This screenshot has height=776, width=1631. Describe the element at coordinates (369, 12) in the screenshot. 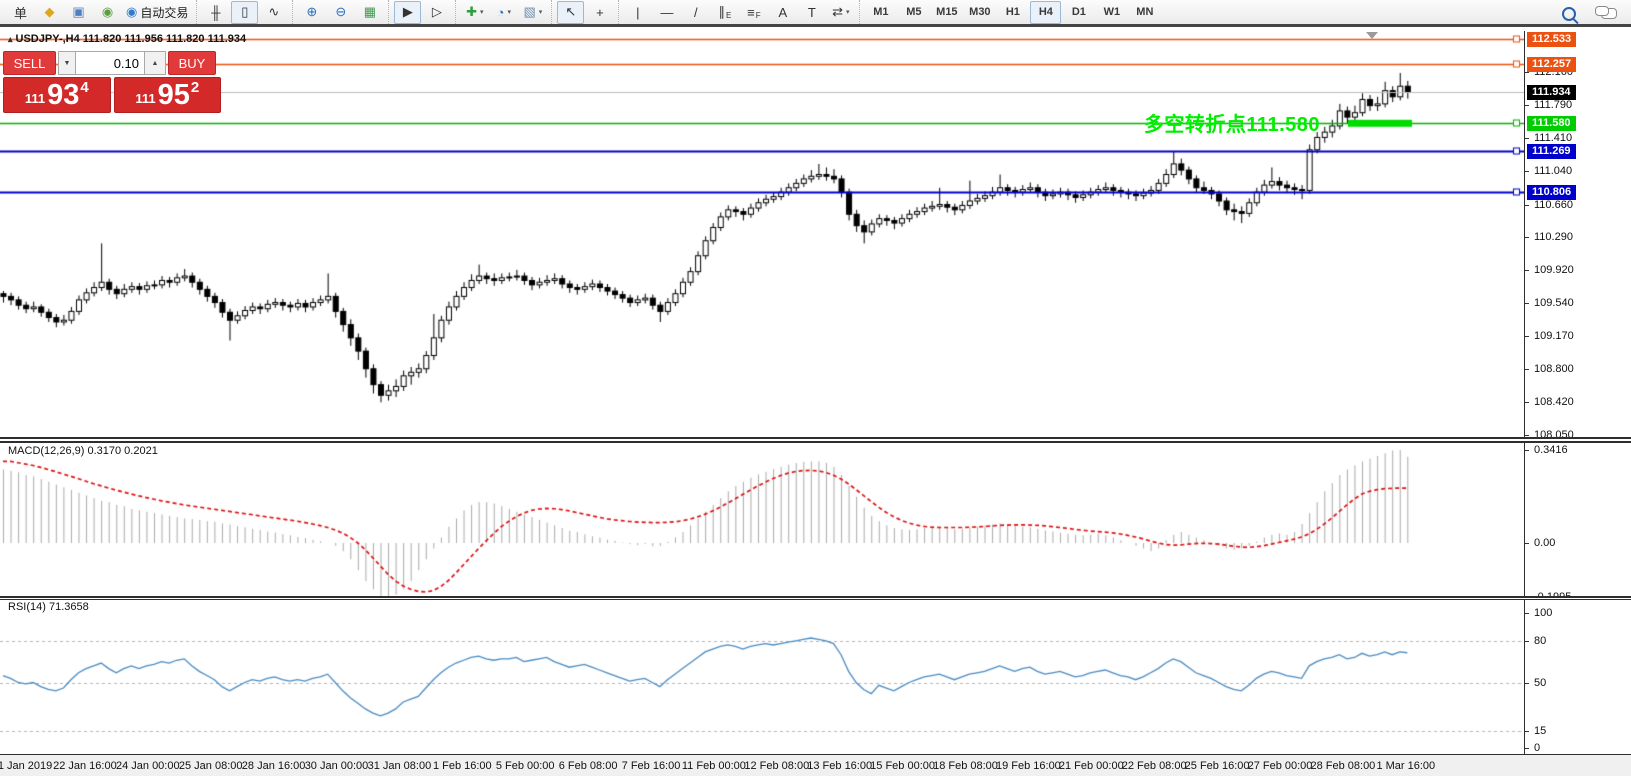

I see `tile-windows-icon: ▦` at that location.